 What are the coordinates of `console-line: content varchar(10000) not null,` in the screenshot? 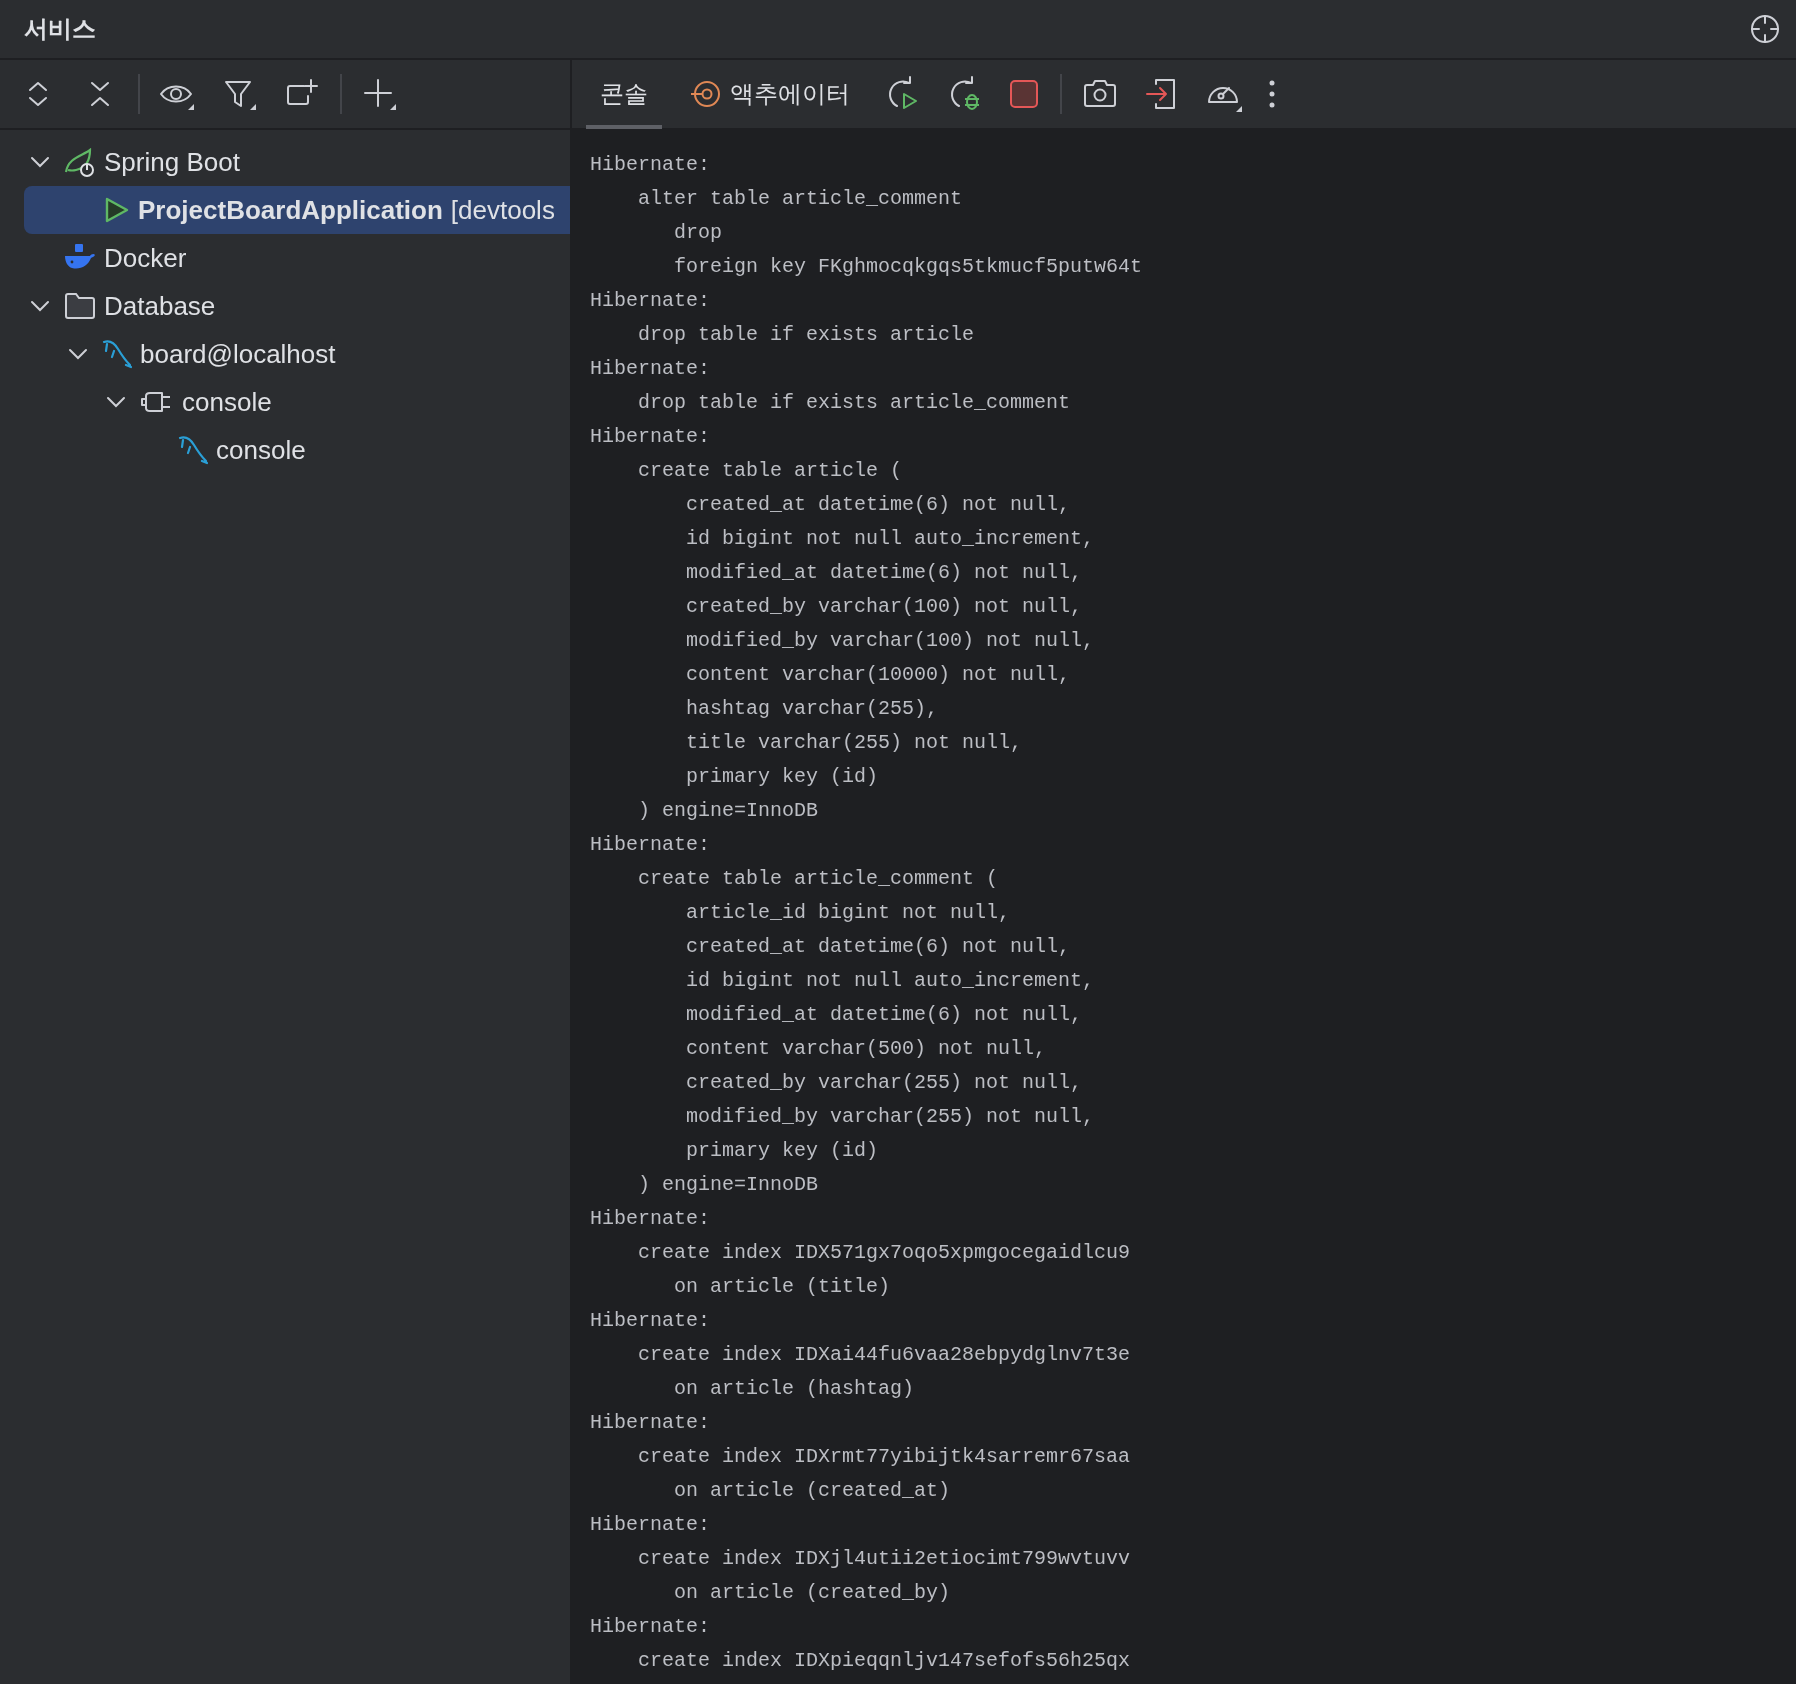 It's located at (878, 675).